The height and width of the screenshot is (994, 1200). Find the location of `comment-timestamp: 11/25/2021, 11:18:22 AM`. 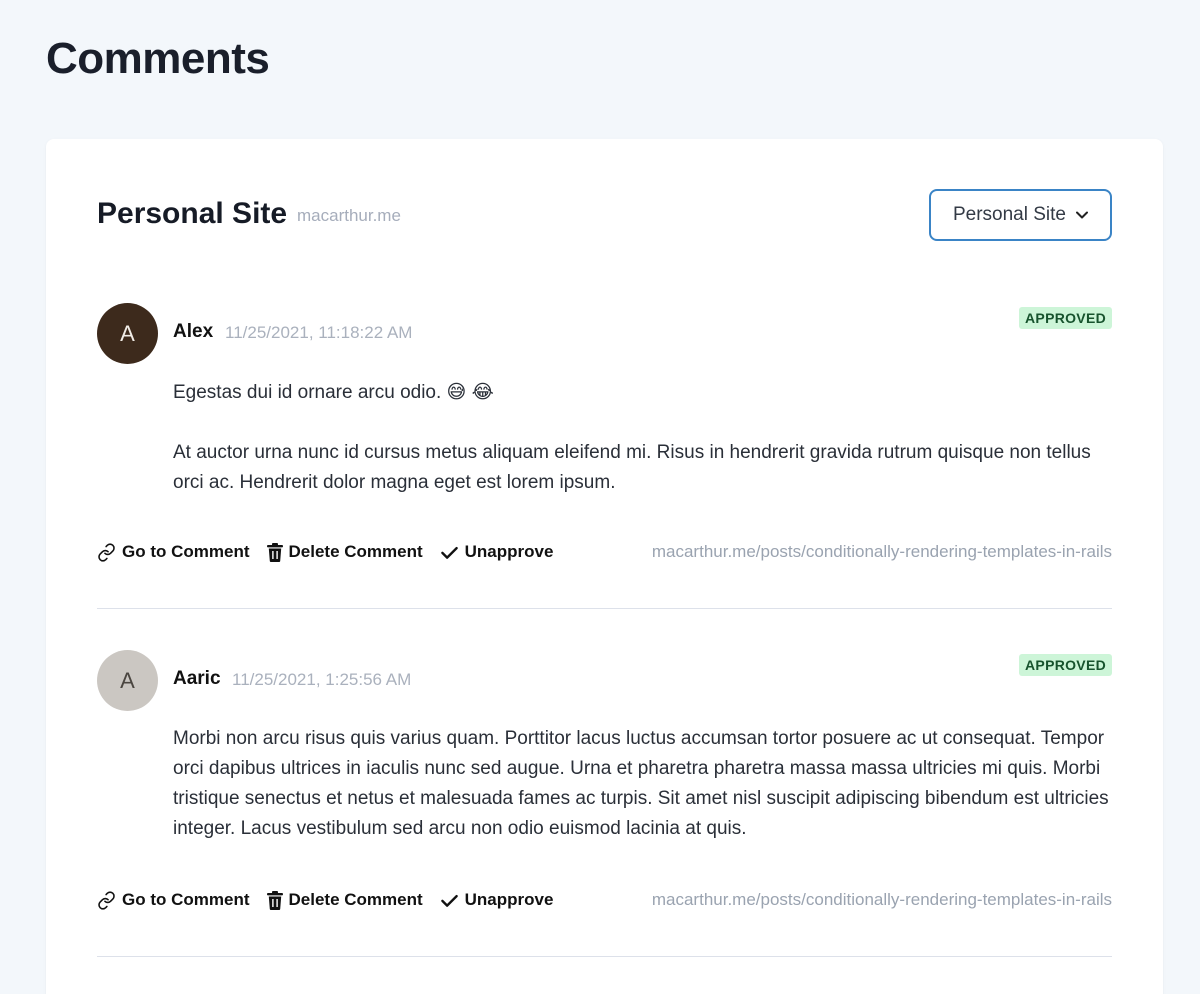

comment-timestamp: 11/25/2021, 11:18:22 AM is located at coordinates (319, 332).